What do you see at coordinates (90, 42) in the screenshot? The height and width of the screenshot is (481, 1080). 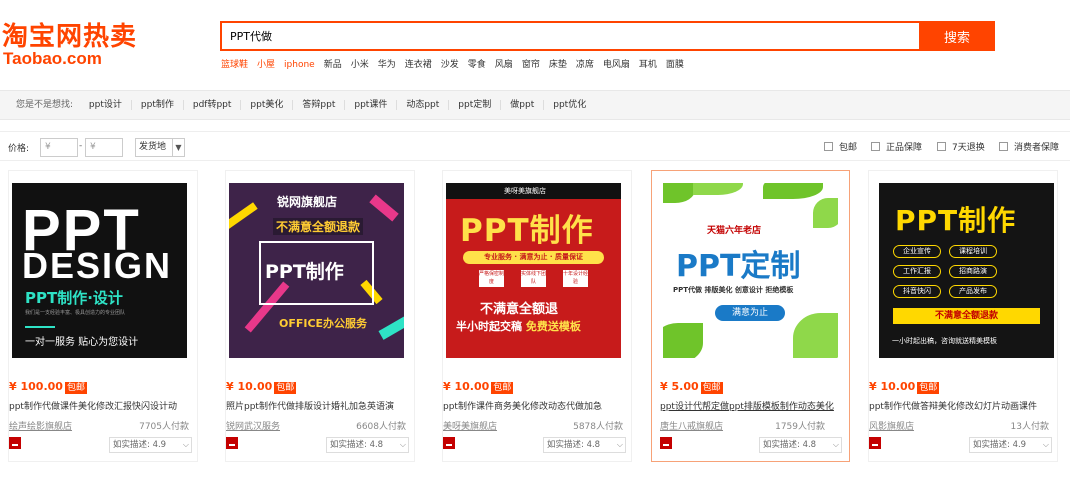 I see `taobao-logo: 淘宝网热卖 Taobao.com` at bounding box center [90, 42].